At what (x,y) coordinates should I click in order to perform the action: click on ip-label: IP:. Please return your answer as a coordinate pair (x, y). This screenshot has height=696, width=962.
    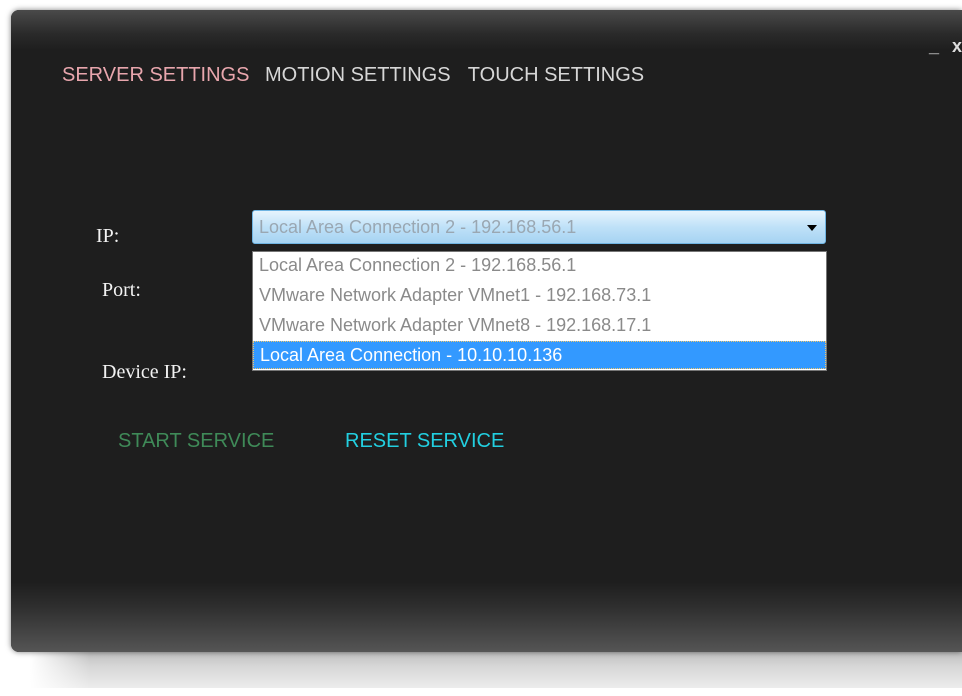
    Looking at the image, I should click on (108, 236).